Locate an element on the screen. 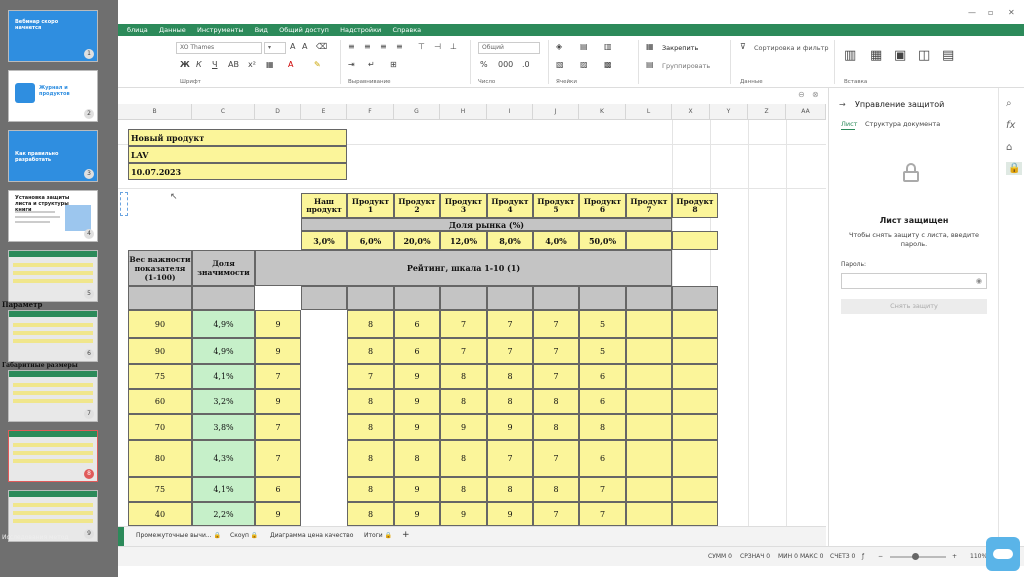  market-share-cell: 8,0% is located at coordinates (510, 240).